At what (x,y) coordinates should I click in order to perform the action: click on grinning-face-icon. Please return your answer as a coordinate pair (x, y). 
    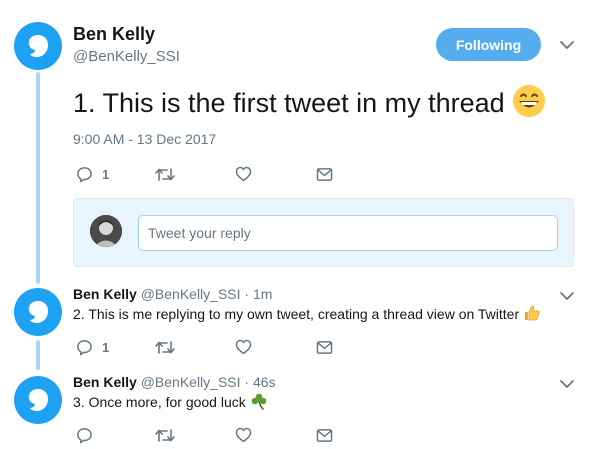
    Looking at the image, I should click on (529, 105).